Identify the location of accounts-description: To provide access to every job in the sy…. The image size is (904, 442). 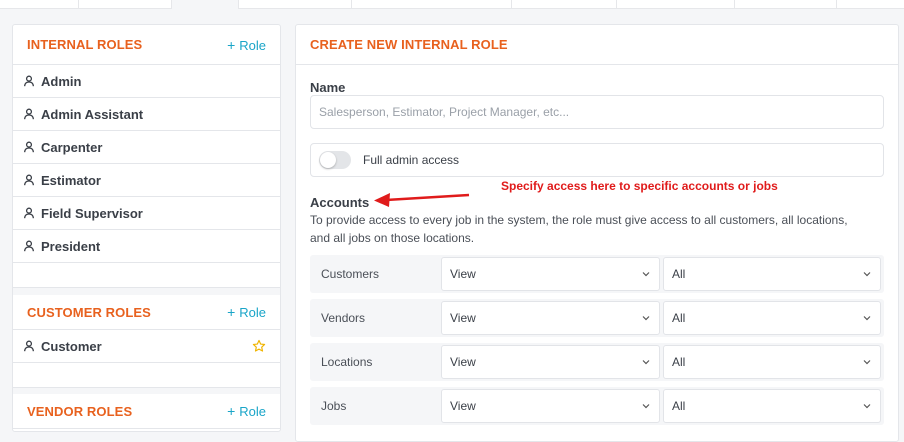
(579, 229).